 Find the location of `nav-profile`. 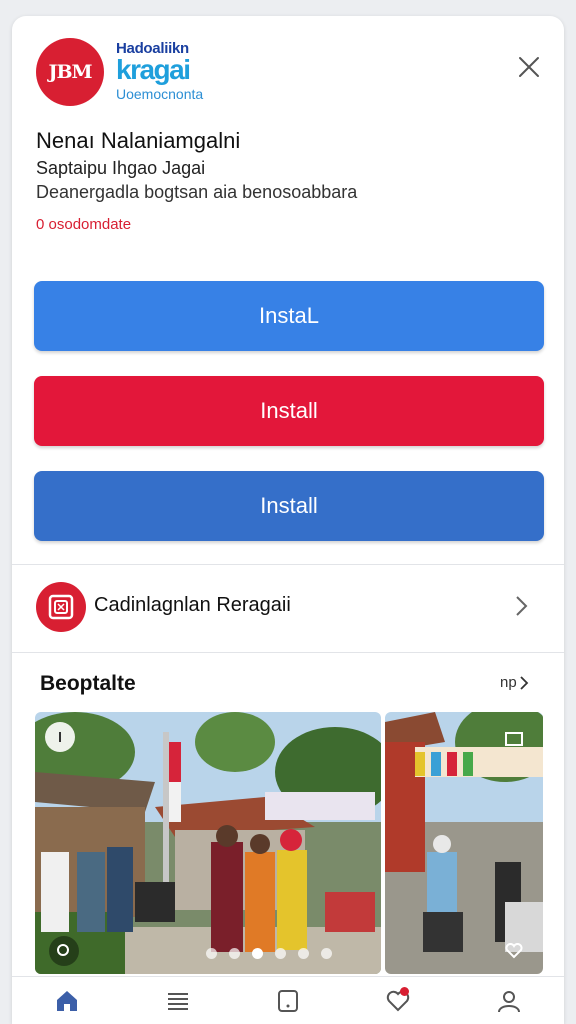

nav-profile is located at coordinates (509, 1001).